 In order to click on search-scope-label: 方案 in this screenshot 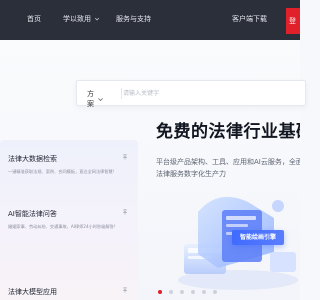, I will do `click(90, 99)`.